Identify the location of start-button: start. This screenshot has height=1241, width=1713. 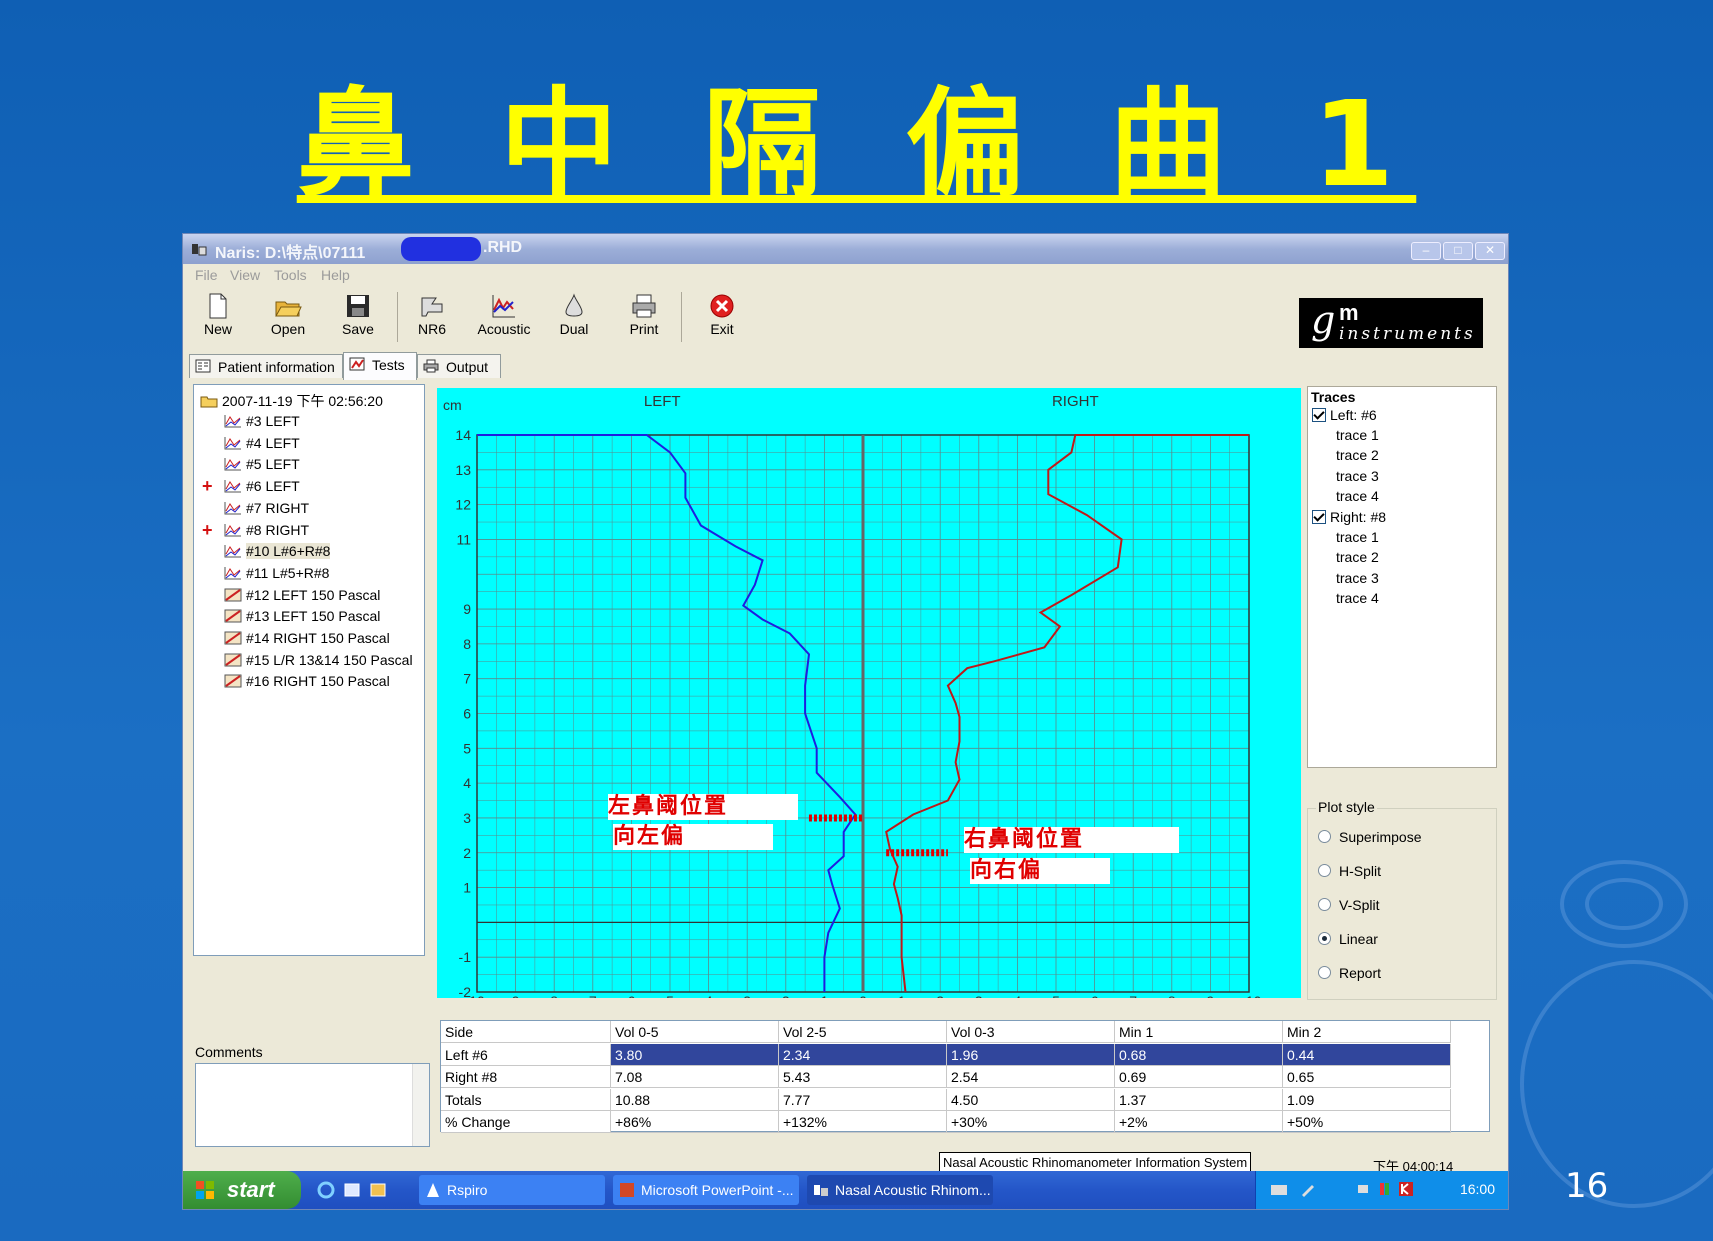
(242, 1190).